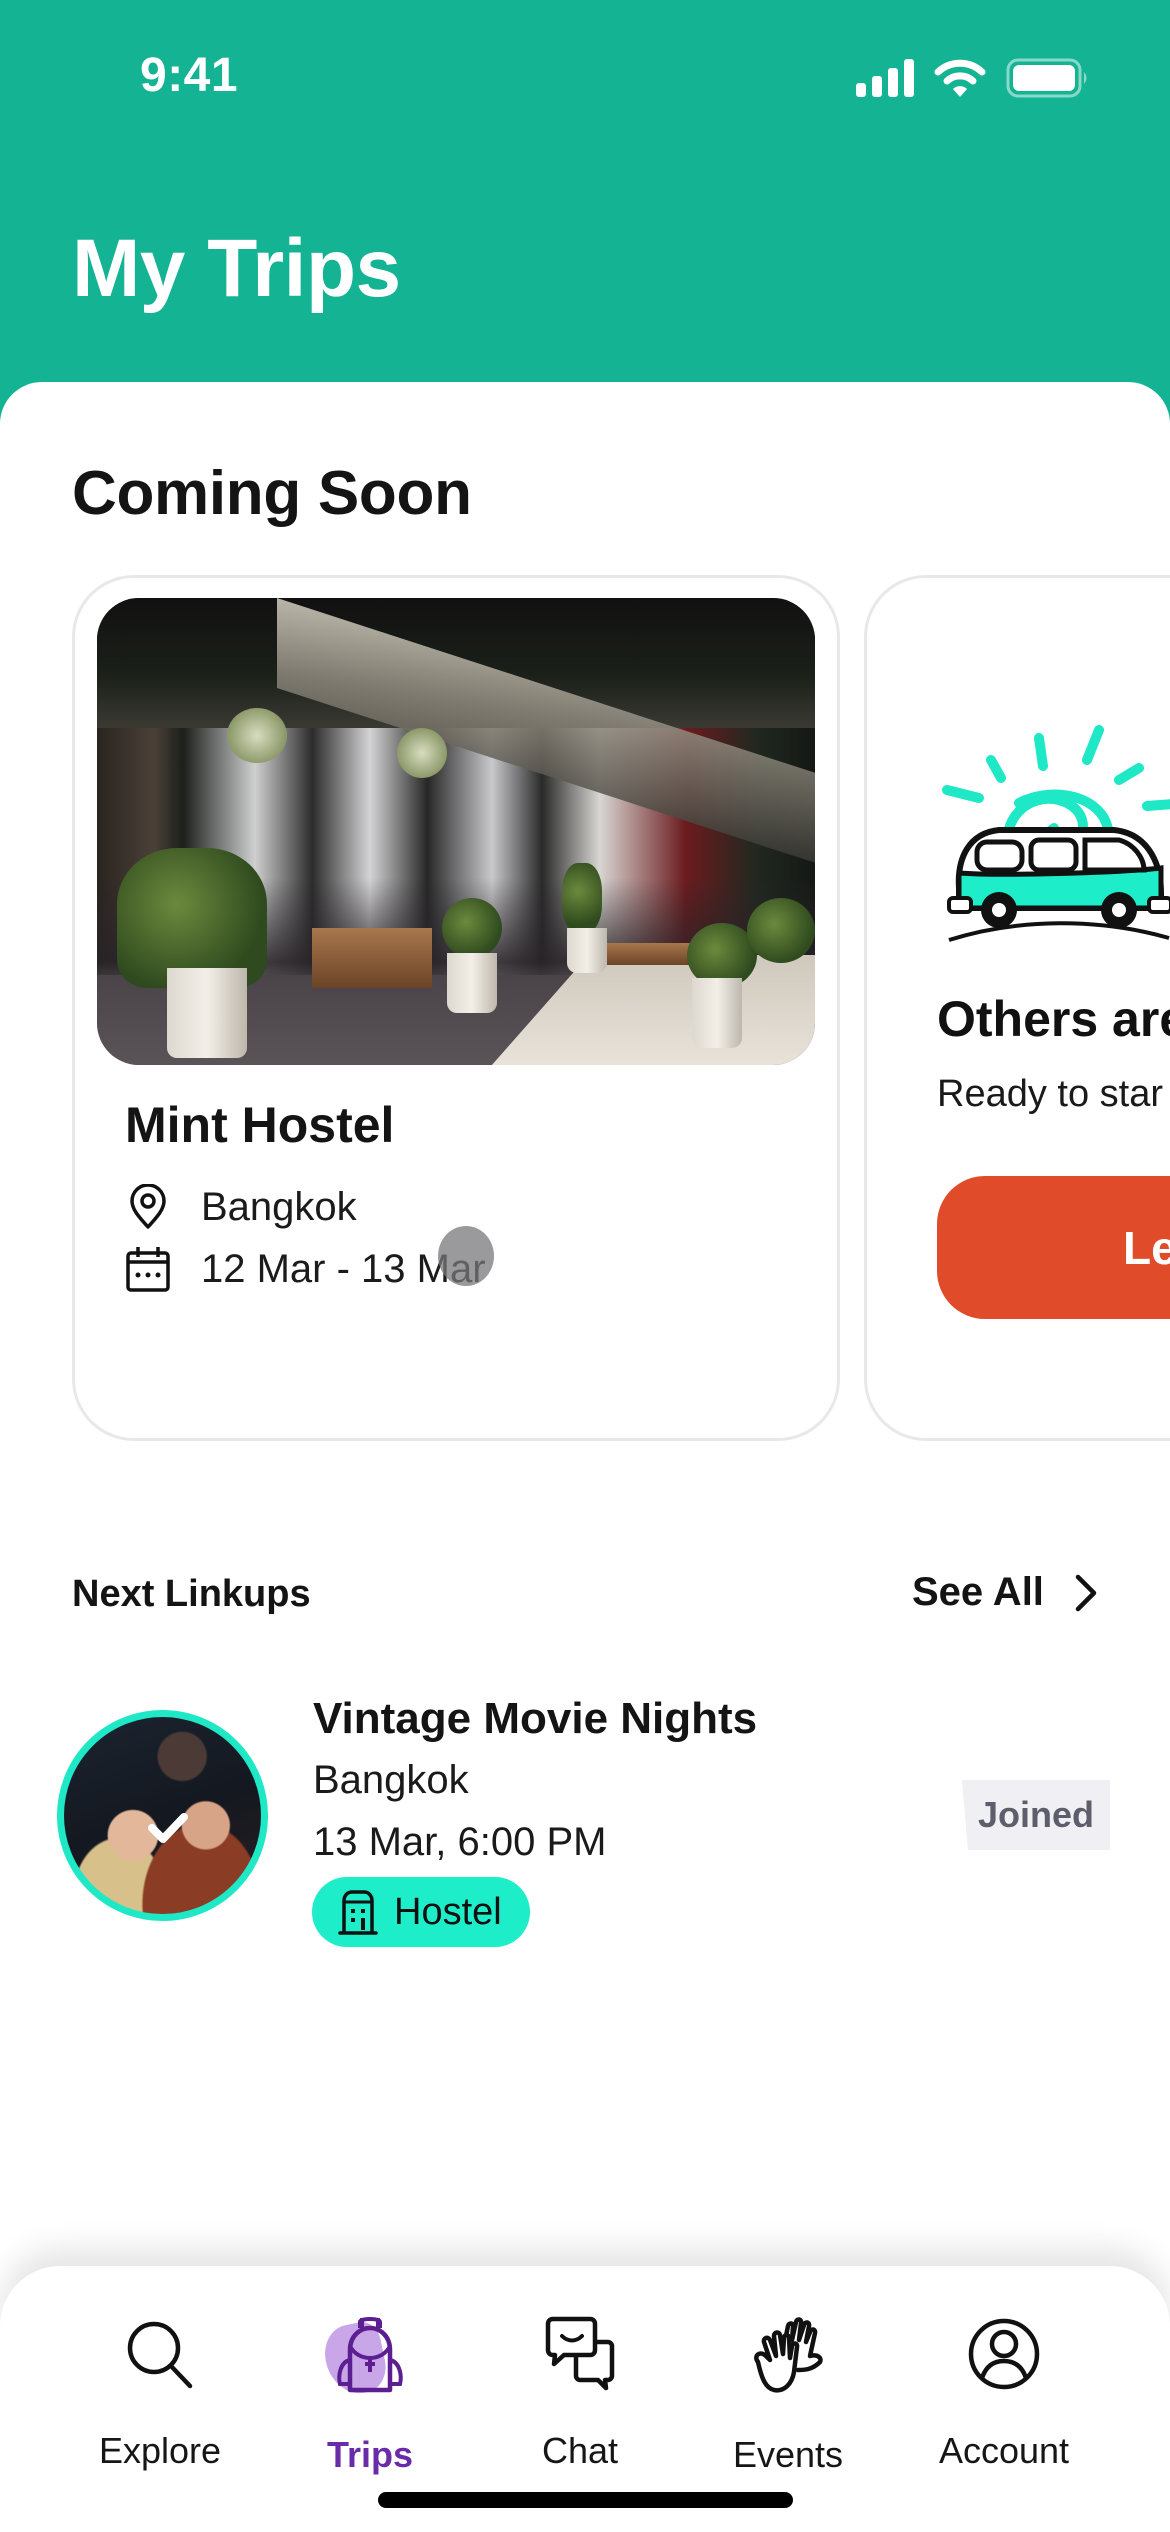 This screenshot has height=2532, width=1170. Describe the element at coordinates (580, 2354) in the screenshot. I see `chat-bubbles-icon` at that location.